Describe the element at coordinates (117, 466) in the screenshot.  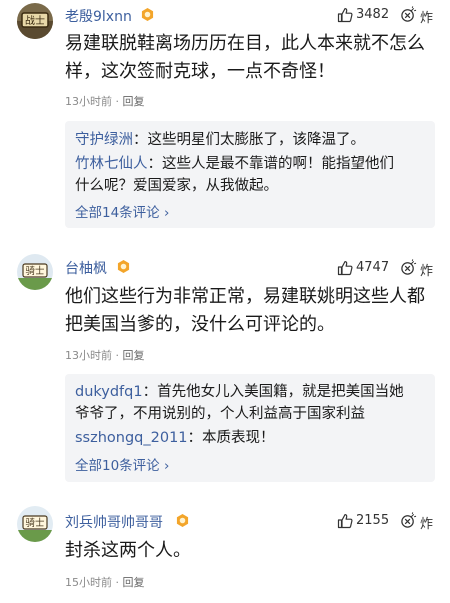
I see `view-all-replies-label: 全部10条评论` at that location.